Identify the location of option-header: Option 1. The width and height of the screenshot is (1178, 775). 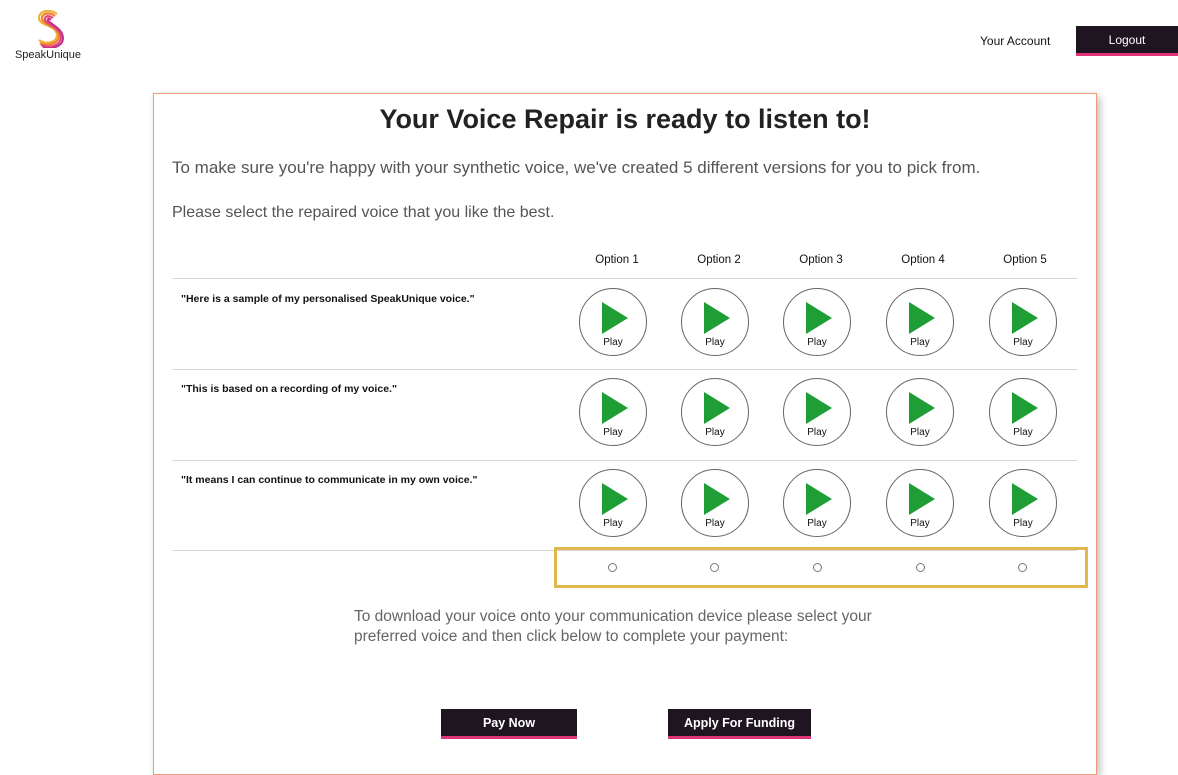
(617, 260).